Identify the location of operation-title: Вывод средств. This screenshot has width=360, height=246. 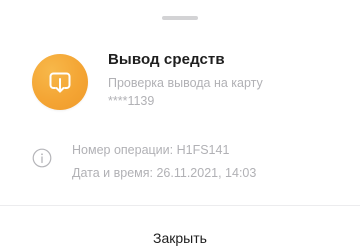
(166, 59).